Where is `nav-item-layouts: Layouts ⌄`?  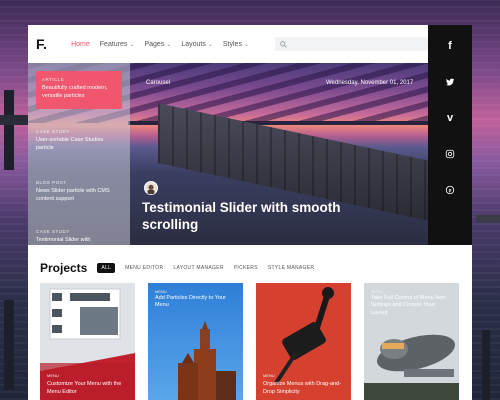 nav-item-layouts: Layouts ⌄ is located at coordinates (197, 44).